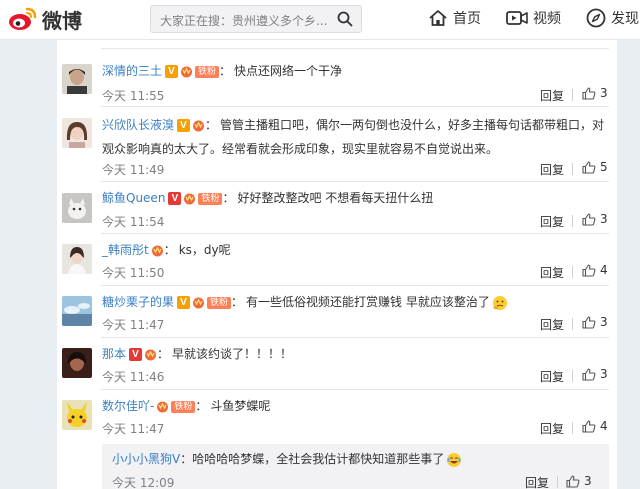 Image resolution: width=640 pixels, height=489 pixels. What do you see at coordinates (114, 354) in the screenshot?
I see `username-link: 那本` at bounding box center [114, 354].